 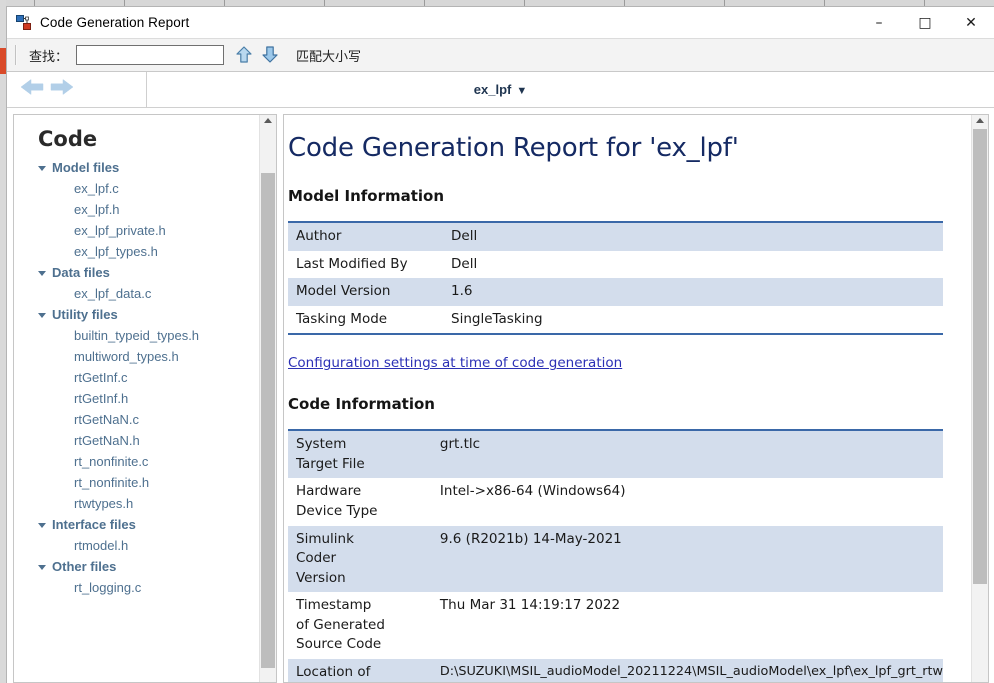 What do you see at coordinates (513, 148) in the screenshot?
I see `page-title: Code Generation Report for 'ex_lpf'` at bounding box center [513, 148].